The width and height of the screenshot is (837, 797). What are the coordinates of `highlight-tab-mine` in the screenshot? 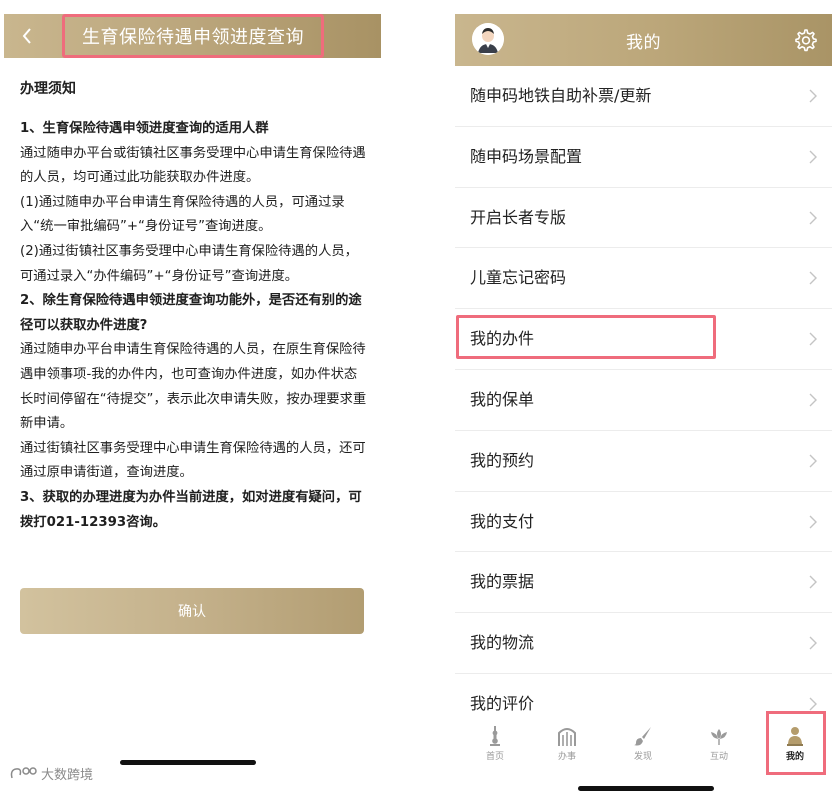 It's located at (796, 743).